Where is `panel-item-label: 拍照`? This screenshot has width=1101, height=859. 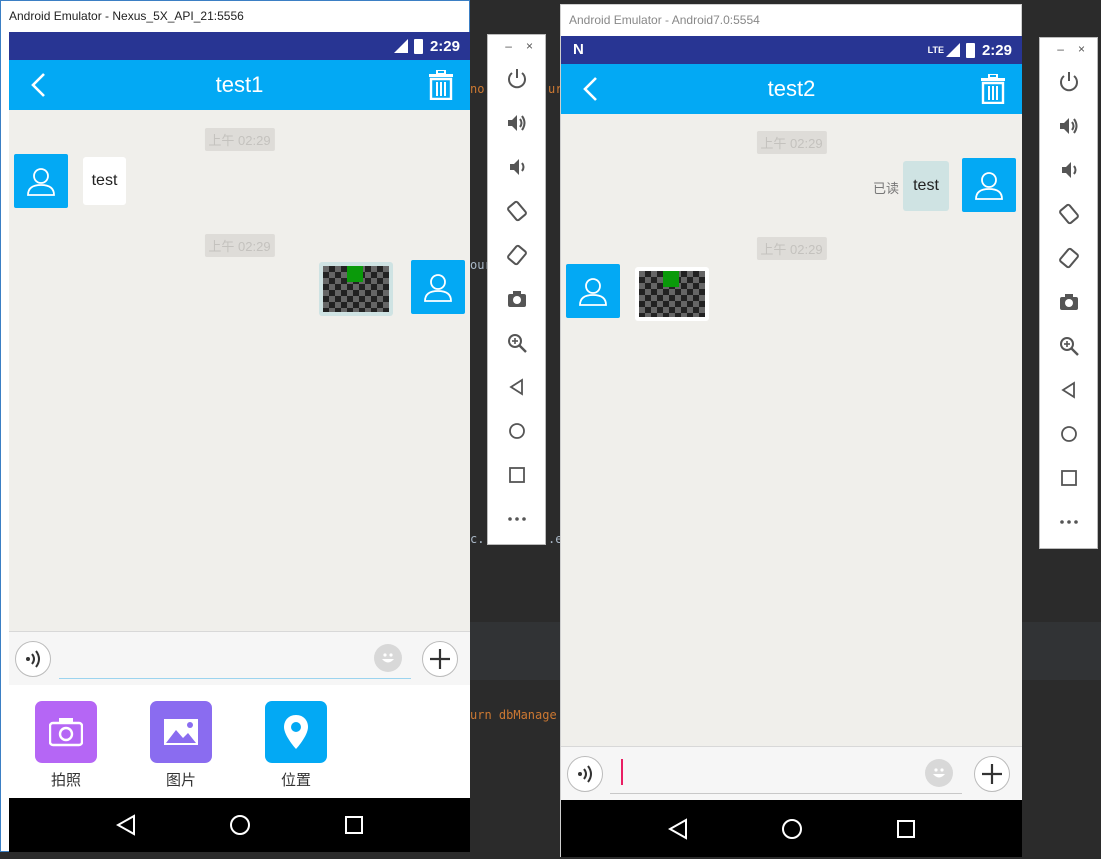 panel-item-label: 拍照 is located at coordinates (65, 780).